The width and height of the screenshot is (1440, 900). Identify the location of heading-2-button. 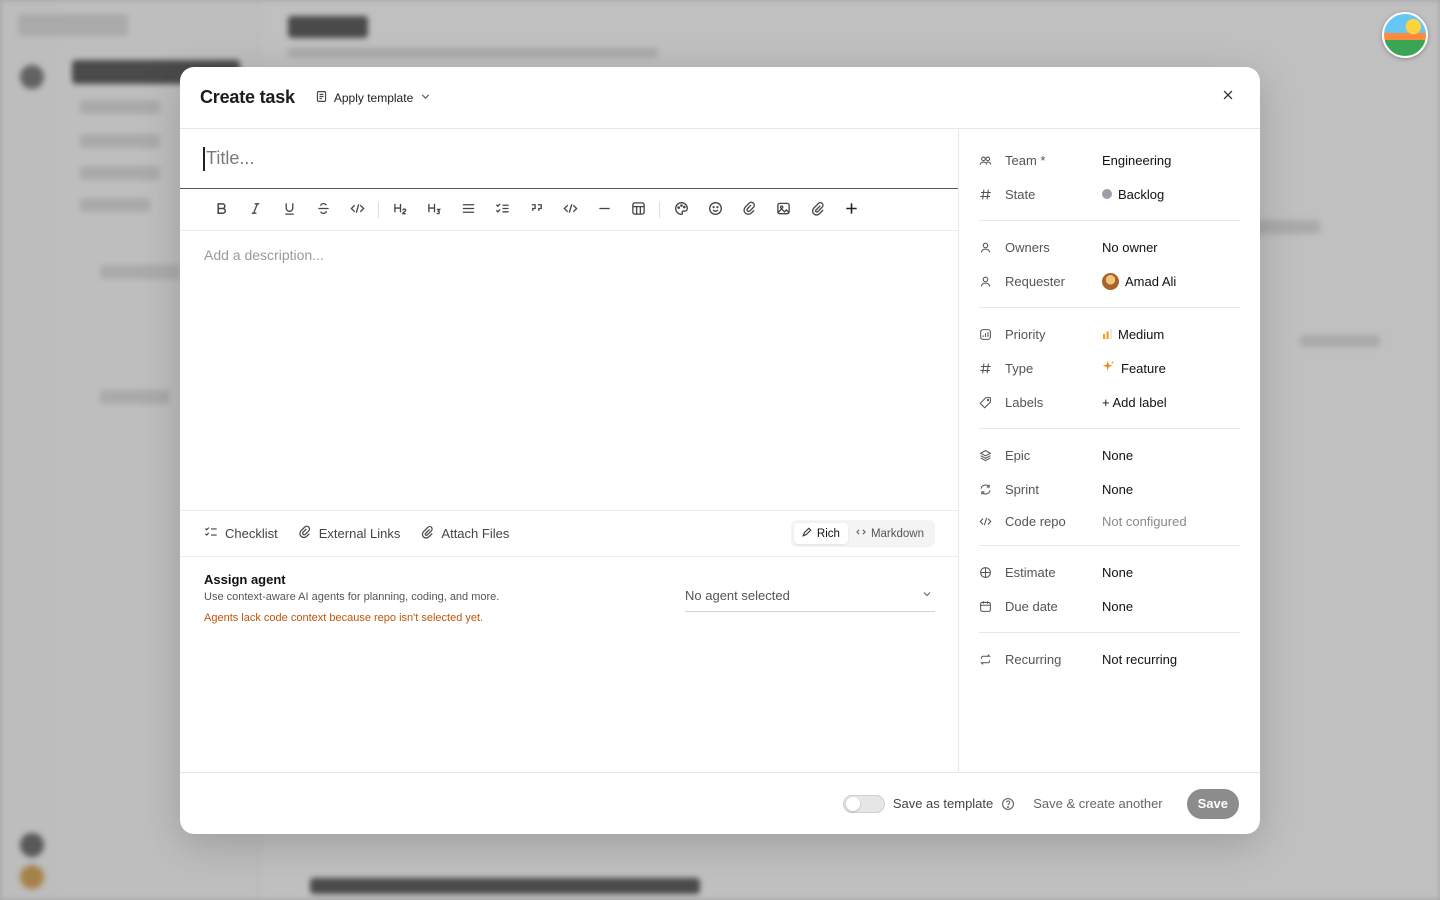
(400, 210).